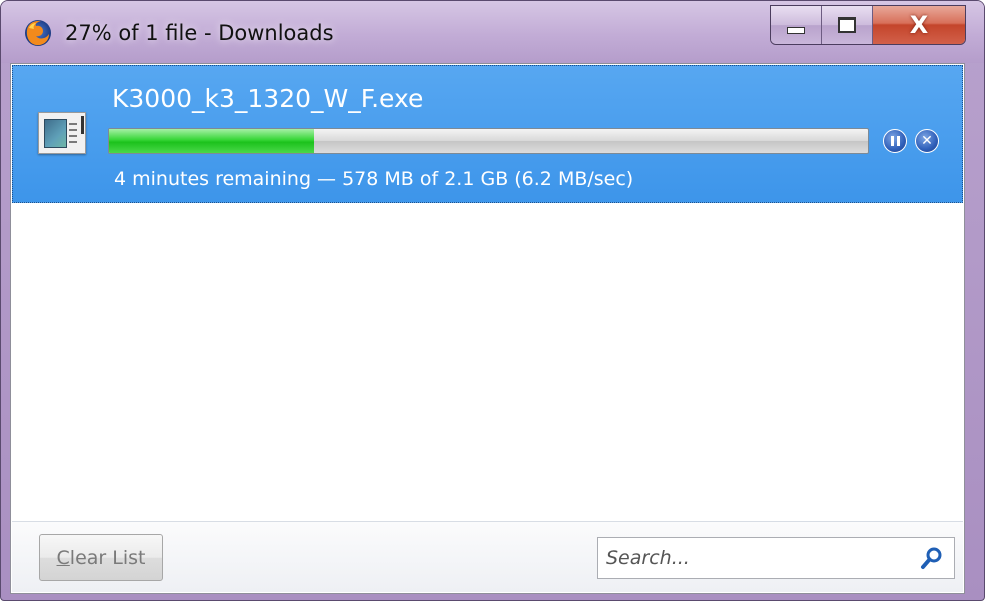  What do you see at coordinates (492, 32) in the screenshot?
I see `title-bar: 27% of 1 file - Downloads X` at bounding box center [492, 32].